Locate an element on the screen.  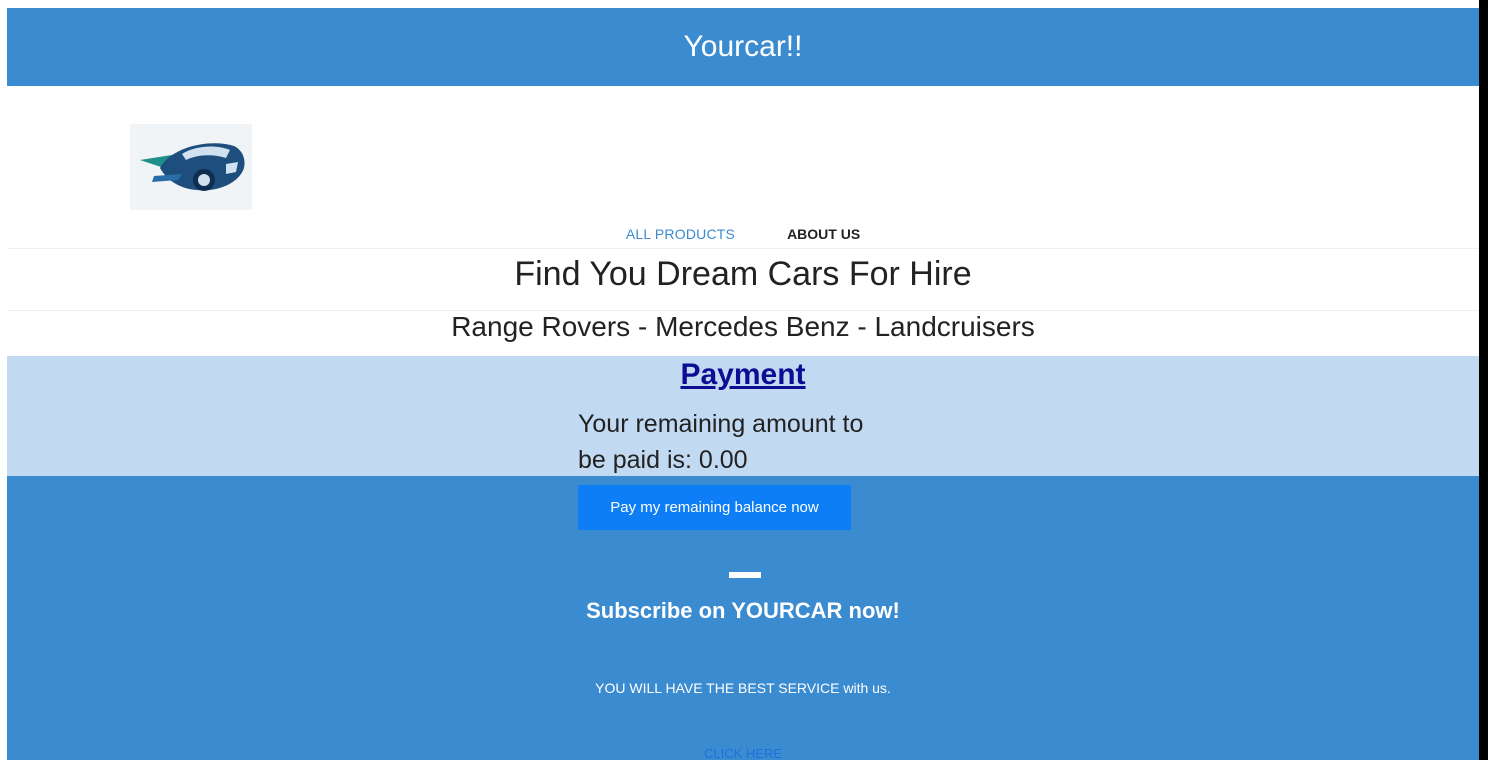
car-logo-icon is located at coordinates (191, 167).